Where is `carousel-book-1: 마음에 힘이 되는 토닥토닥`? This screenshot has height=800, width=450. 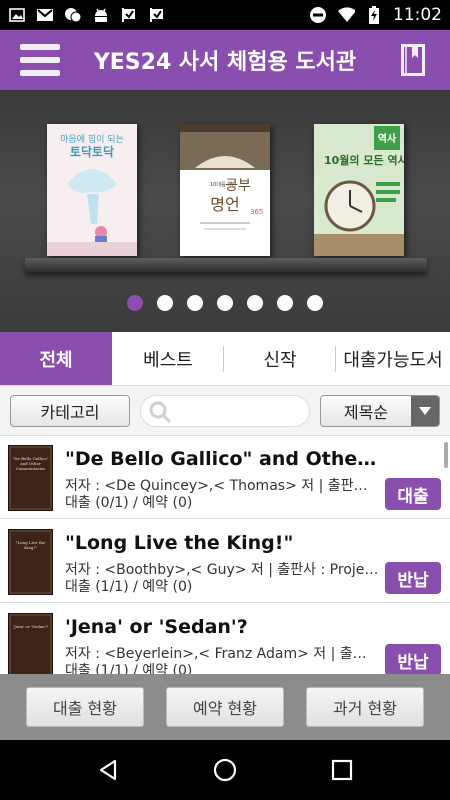 carousel-book-1: 마음에 힘이 되는 토닥토닥 is located at coordinates (92, 190).